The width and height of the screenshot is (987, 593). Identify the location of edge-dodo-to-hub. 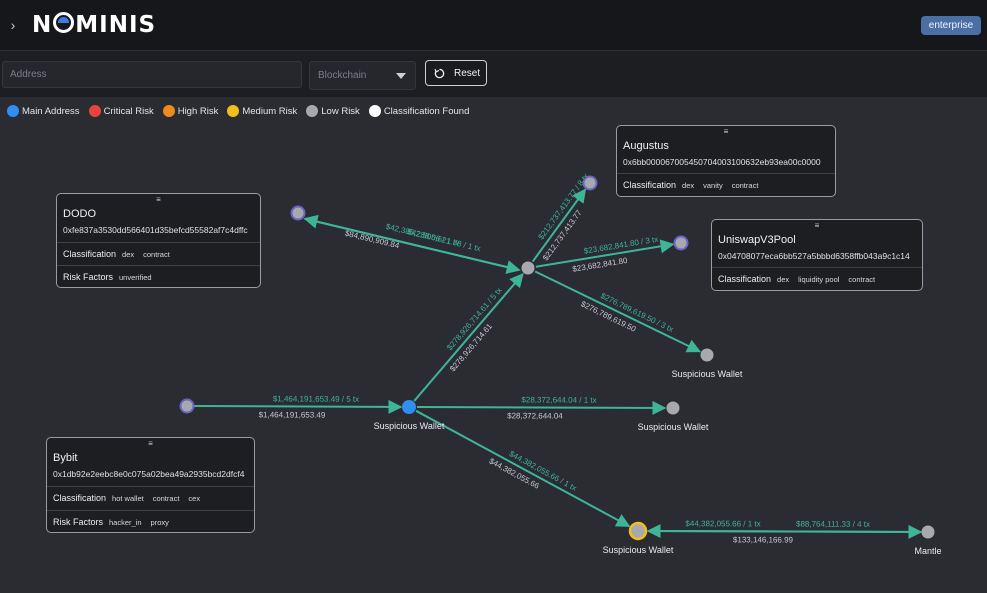
(412, 245).